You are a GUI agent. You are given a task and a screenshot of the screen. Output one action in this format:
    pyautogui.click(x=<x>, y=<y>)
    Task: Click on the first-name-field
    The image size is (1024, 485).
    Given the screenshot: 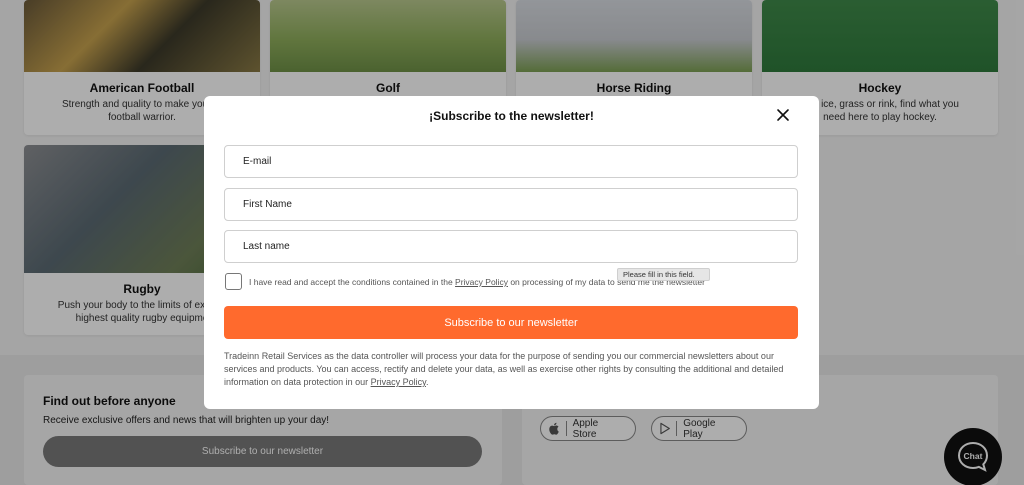 What is the action you would take?
    pyautogui.click(x=511, y=204)
    